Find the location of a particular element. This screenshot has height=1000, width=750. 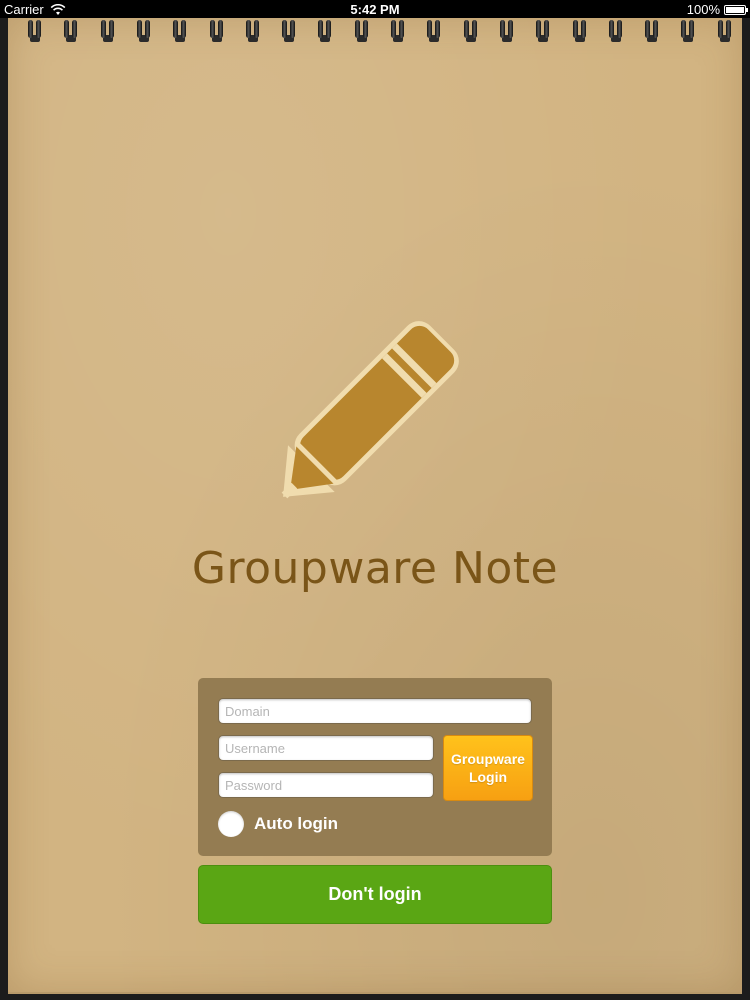

status-bar: Carrier 5:42 PM 100% is located at coordinates (375, 9).